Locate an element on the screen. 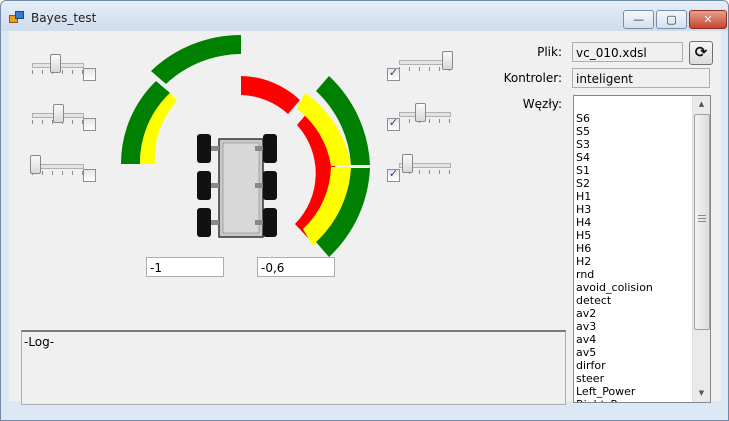  scroll-down-icon: ▼ is located at coordinates (701, 393).